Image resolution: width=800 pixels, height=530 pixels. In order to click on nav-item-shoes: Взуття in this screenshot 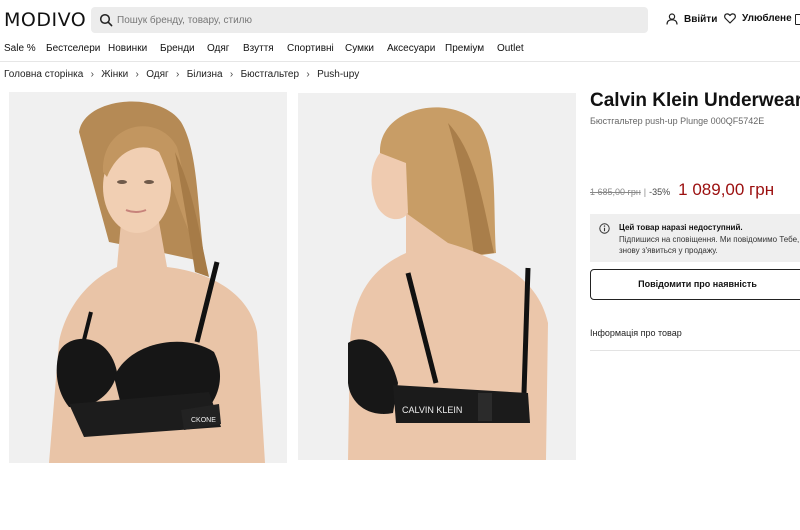, I will do `click(258, 48)`.